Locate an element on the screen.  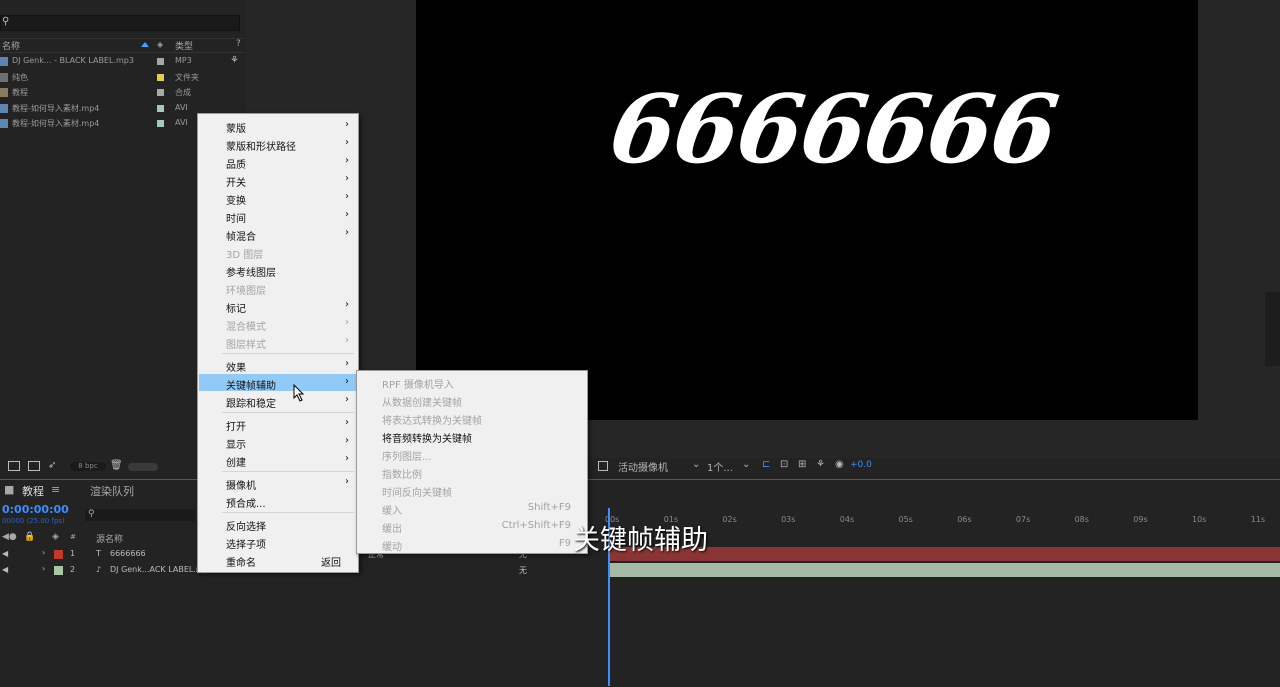
menu-item-label: 开关 is located at coordinates (236, 183).